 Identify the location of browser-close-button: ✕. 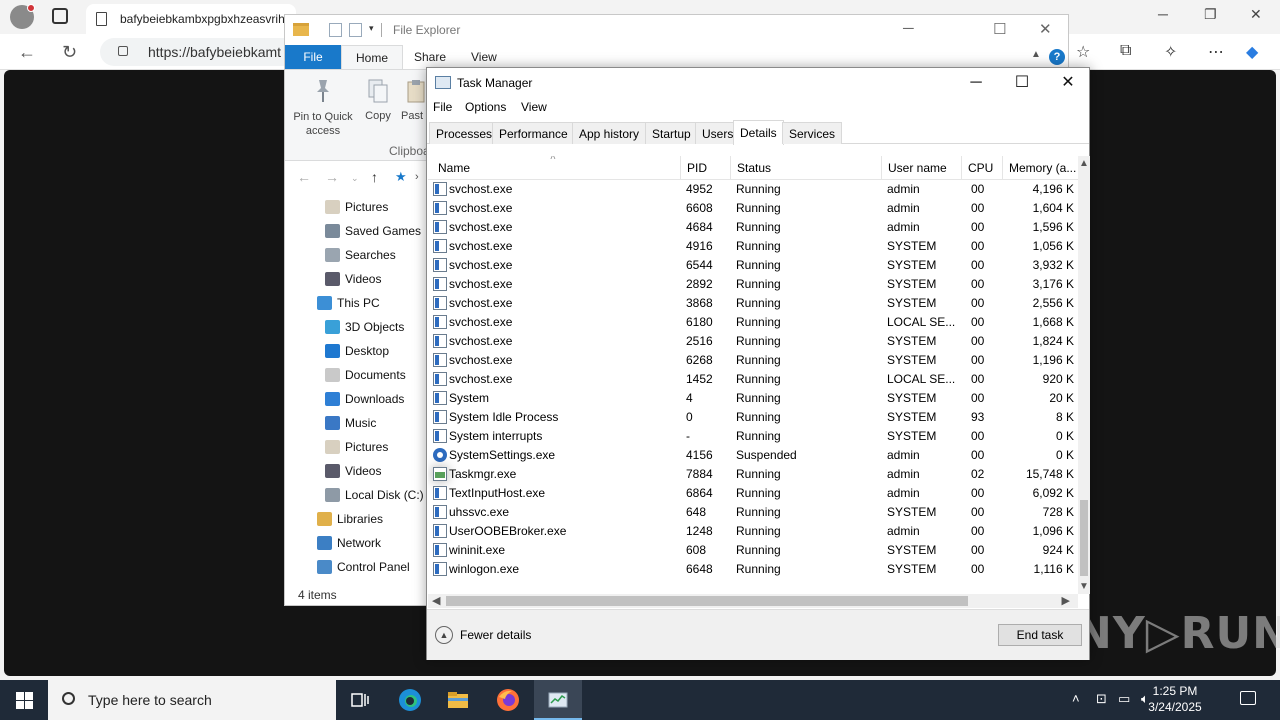
(1256, 14).